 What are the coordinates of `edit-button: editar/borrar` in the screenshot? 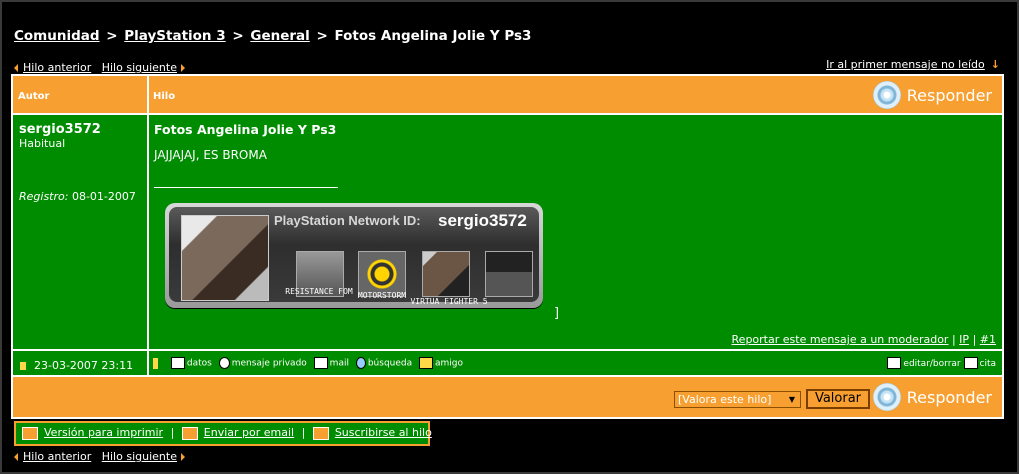 It's located at (924, 363).